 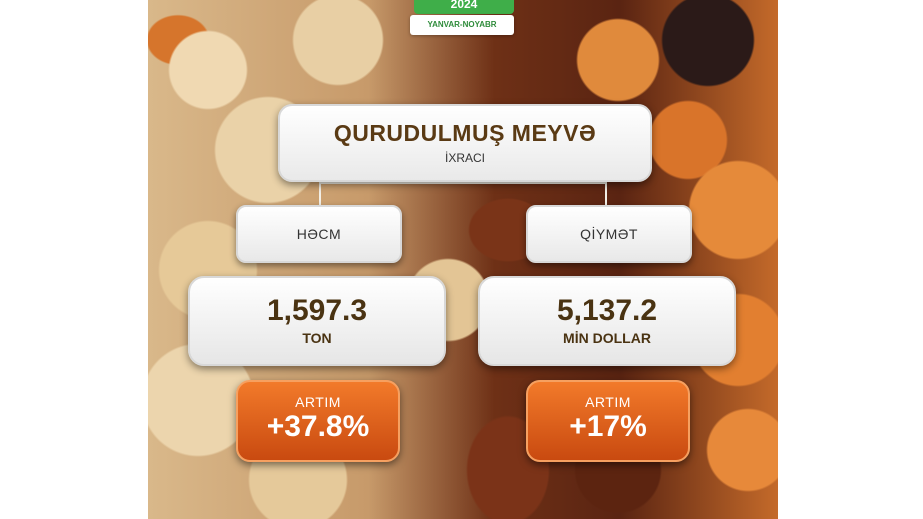 I want to click on volume-growth-card: ARTIM +37.8%, so click(x=318, y=421).